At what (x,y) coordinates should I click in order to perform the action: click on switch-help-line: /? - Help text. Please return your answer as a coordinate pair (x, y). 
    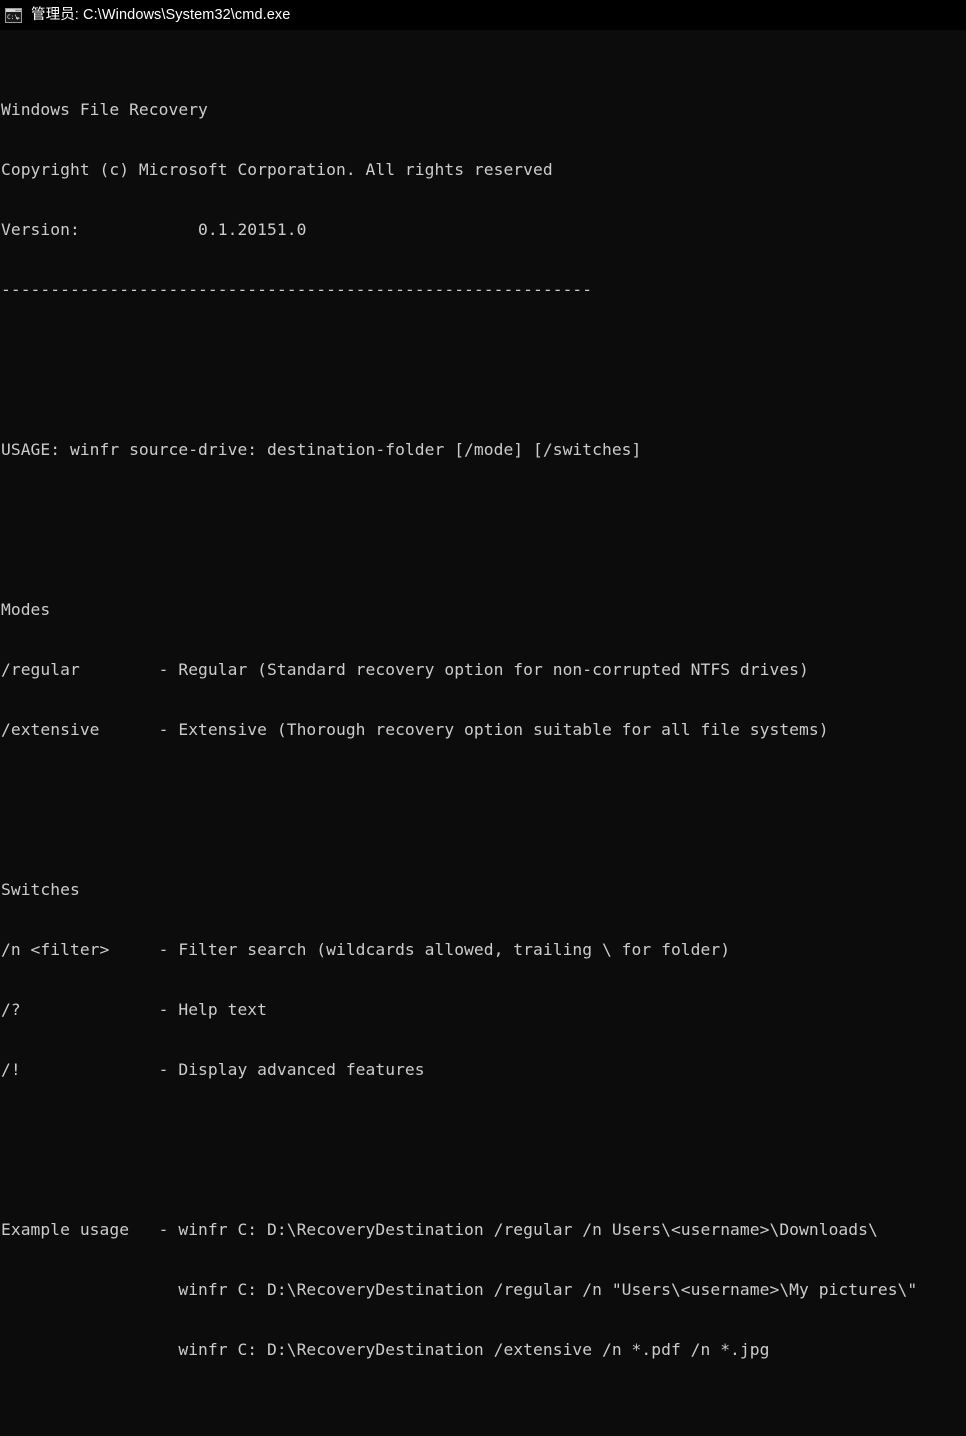
    Looking at the image, I should click on (134, 1009).